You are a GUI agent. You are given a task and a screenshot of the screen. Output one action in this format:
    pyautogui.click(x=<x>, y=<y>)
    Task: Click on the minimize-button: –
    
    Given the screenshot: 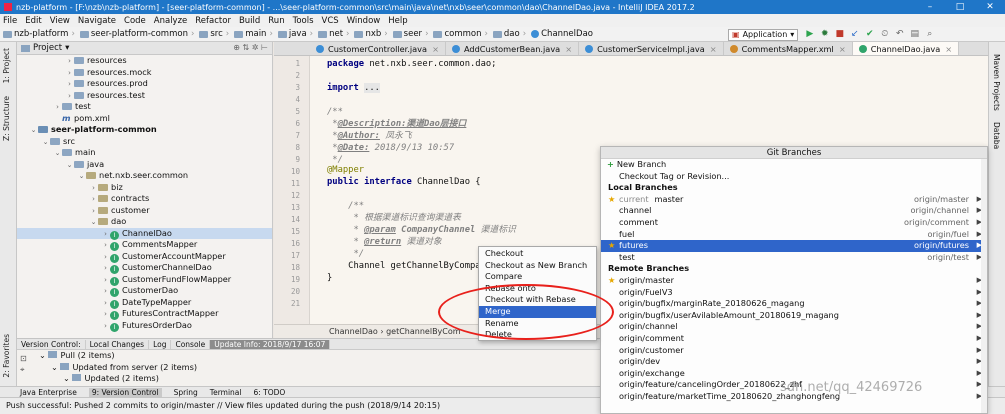 What is the action you would take?
    pyautogui.click(x=930, y=7)
    